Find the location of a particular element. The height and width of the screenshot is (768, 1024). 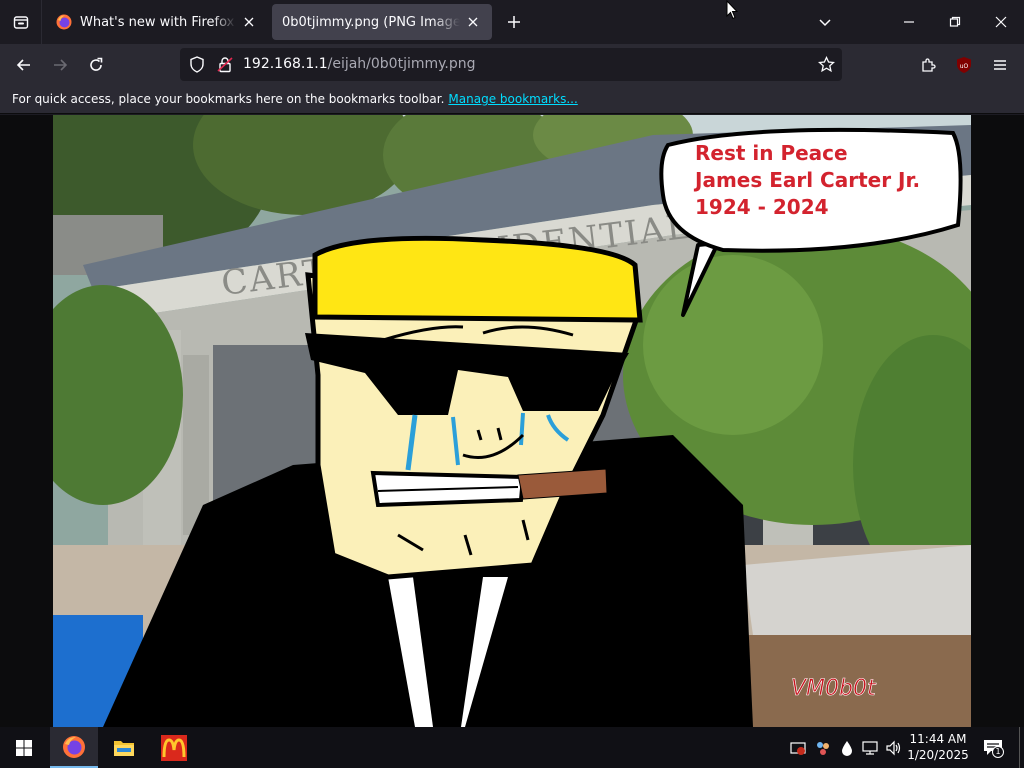

firefox-view-button is located at coordinates (21, 22).